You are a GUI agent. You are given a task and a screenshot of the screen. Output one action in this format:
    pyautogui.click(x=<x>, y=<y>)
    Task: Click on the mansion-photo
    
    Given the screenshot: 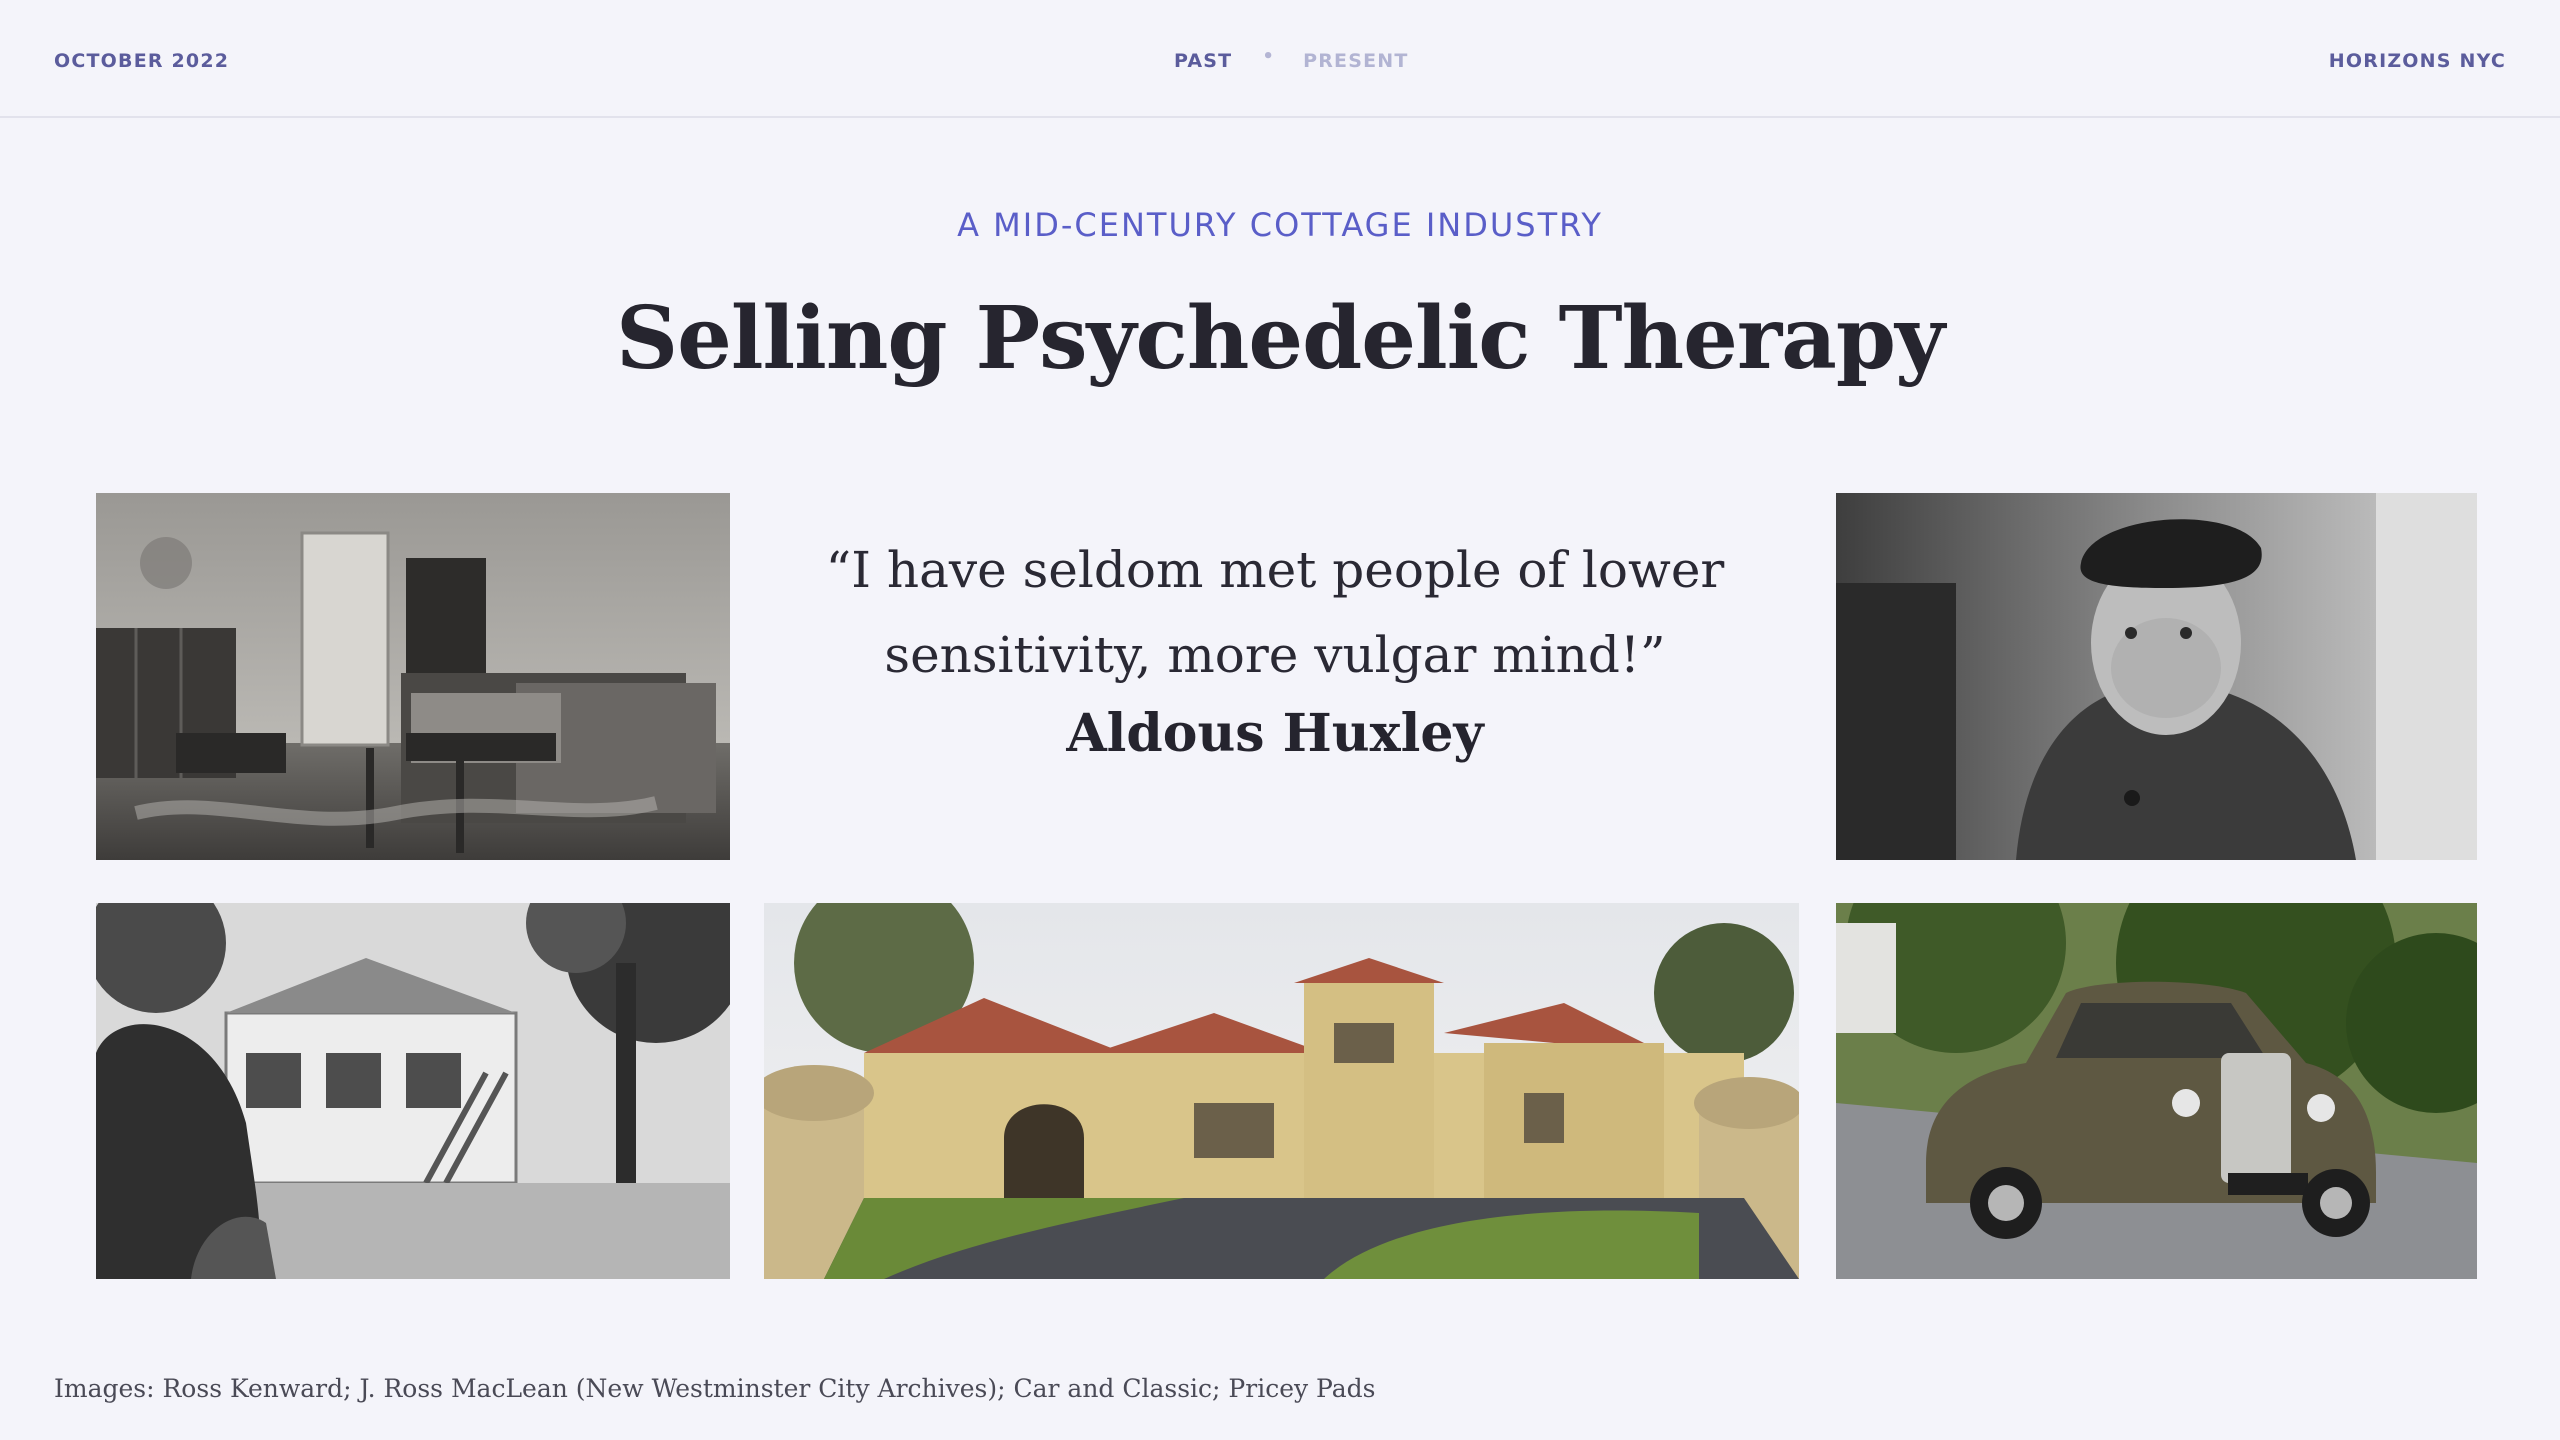 What is the action you would take?
    pyautogui.click(x=1281, y=1091)
    